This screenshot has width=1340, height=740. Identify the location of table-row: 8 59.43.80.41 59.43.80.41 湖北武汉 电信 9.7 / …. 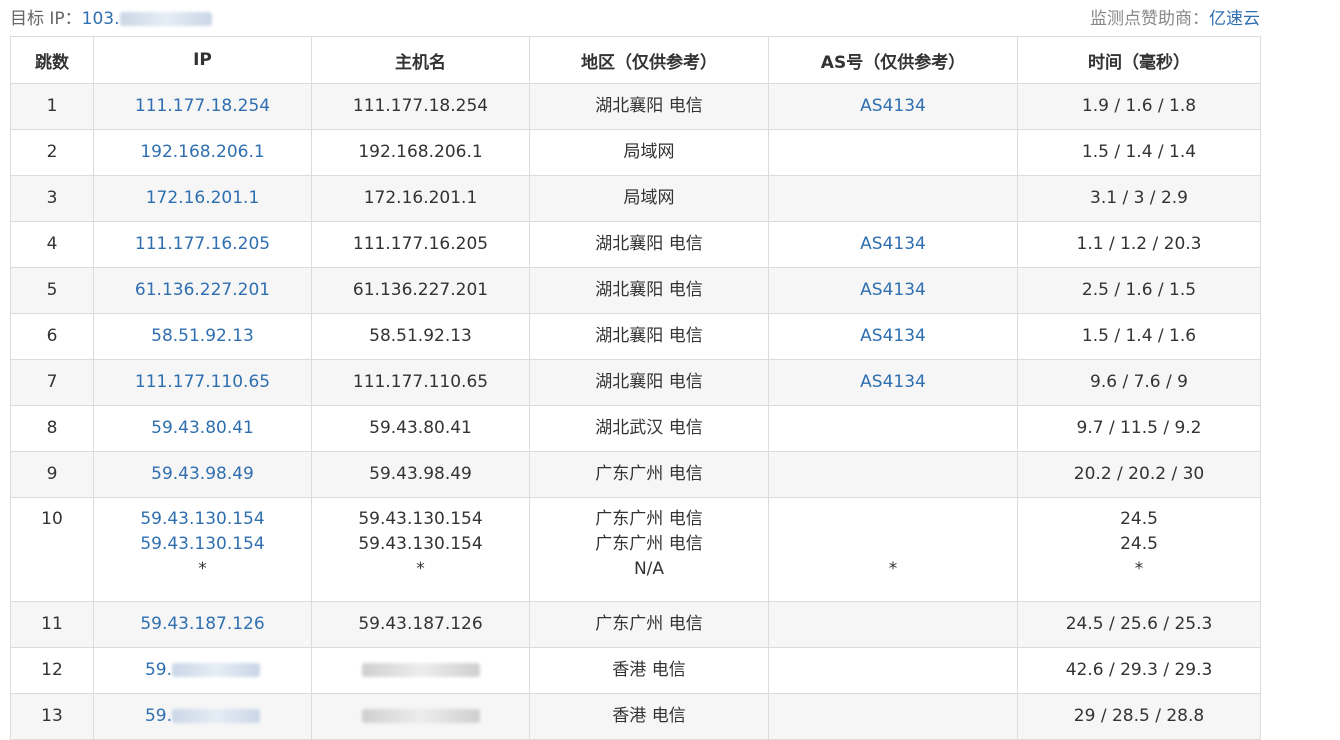
(635, 428).